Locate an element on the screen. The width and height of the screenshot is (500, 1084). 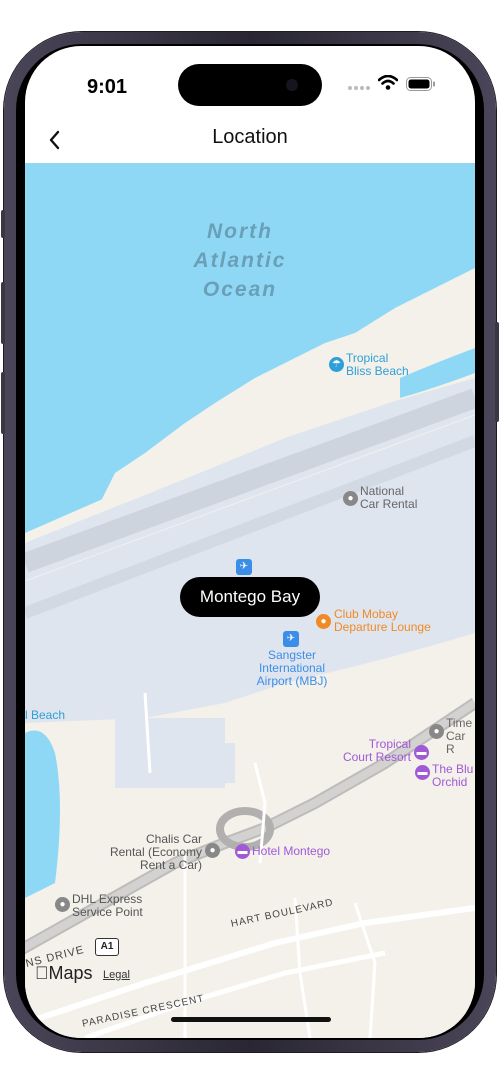
poi-national-car-rental: National Car Rental is located at coordinates (388, 498).